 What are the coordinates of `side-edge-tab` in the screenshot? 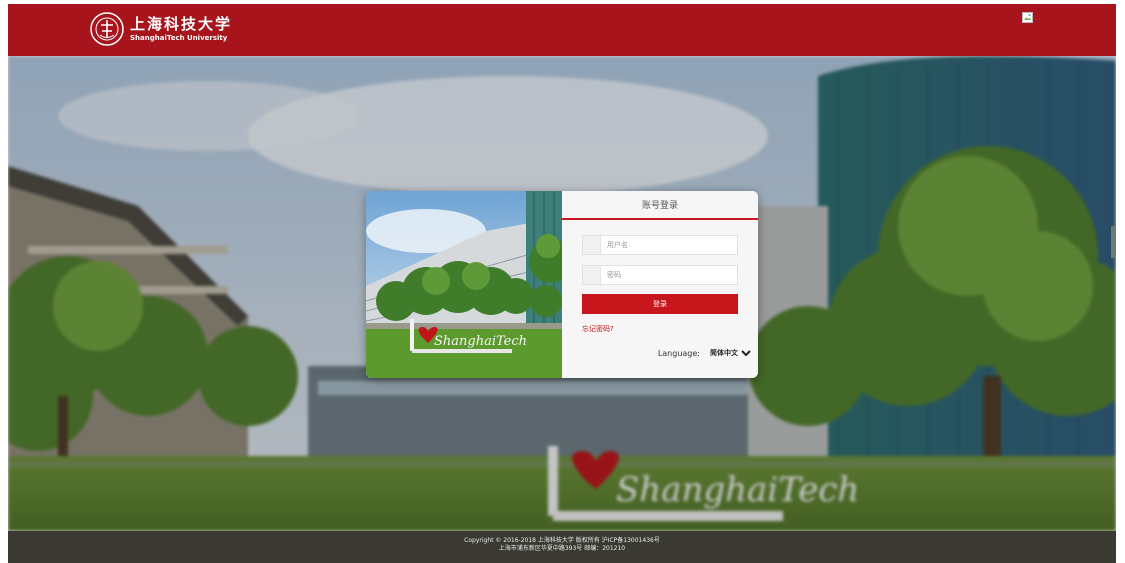 It's located at (1113, 242).